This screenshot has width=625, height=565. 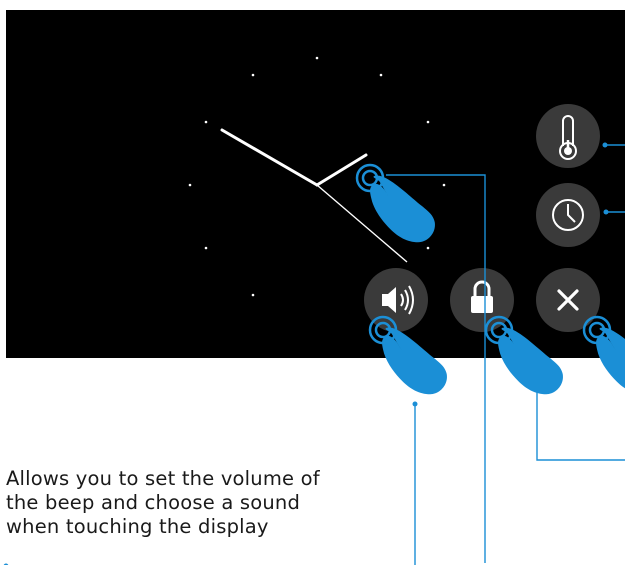 What do you see at coordinates (568, 300) in the screenshot?
I see `close-button` at bounding box center [568, 300].